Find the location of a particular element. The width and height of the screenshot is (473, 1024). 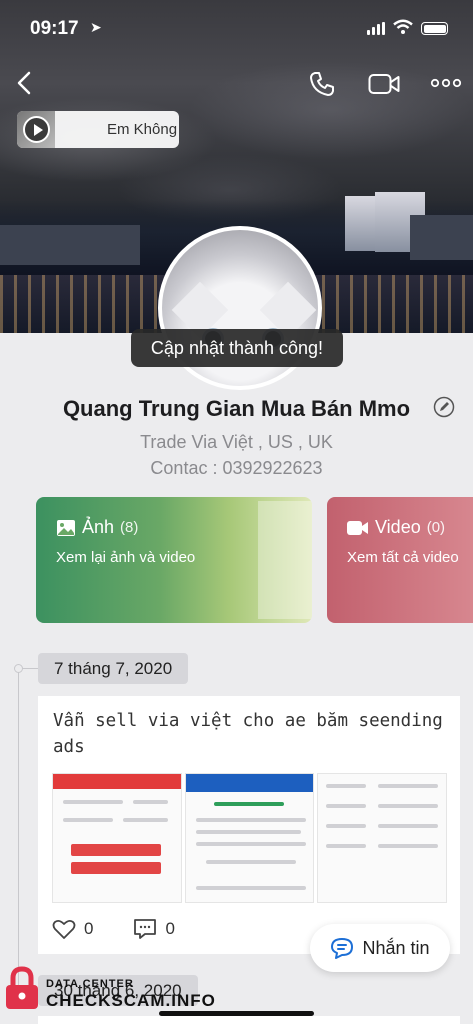

image-icon is located at coordinates (66, 527).